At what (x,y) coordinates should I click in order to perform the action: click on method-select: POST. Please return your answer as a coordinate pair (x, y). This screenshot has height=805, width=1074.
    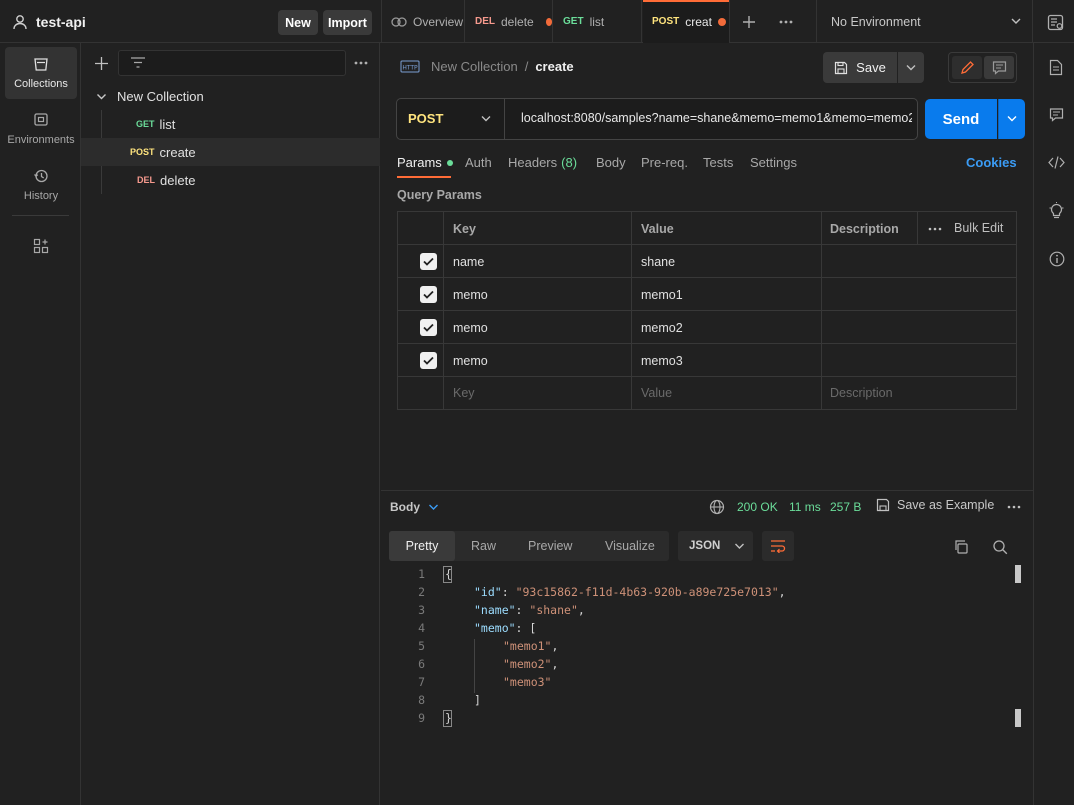
    Looking at the image, I should click on (451, 119).